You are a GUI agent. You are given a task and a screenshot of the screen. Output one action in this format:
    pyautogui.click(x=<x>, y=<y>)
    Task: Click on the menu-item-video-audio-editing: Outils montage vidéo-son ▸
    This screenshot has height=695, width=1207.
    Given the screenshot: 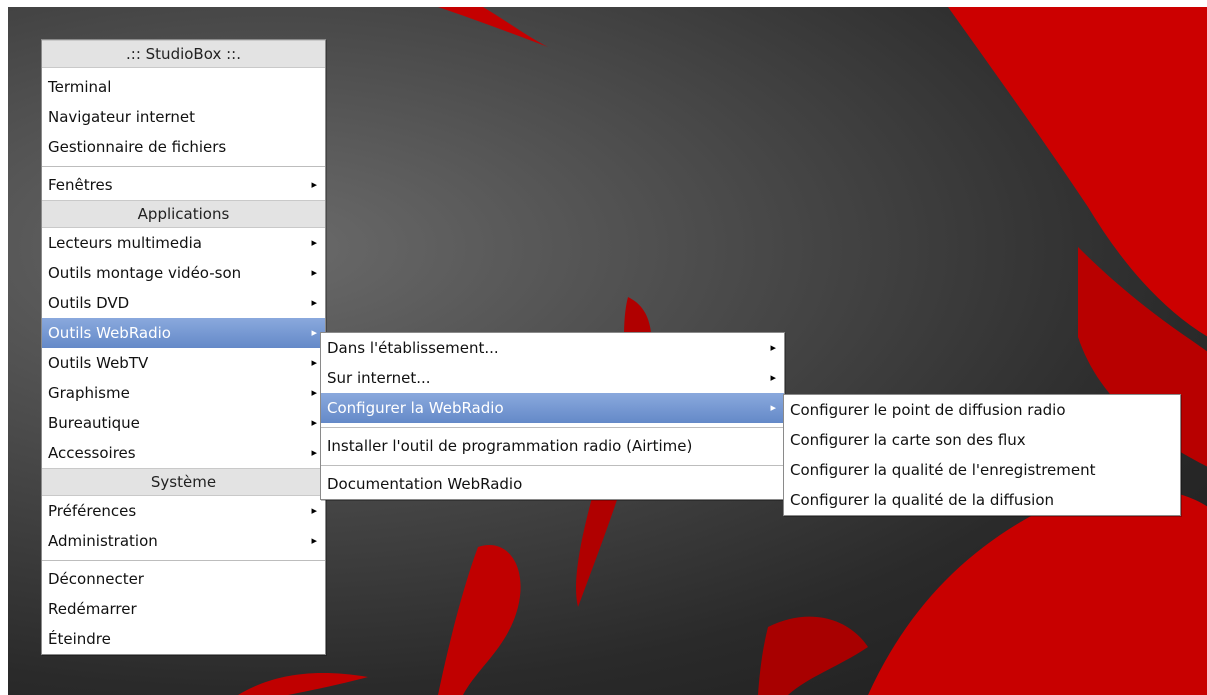 What is the action you would take?
    pyautogui.click(x=183, y=273)
    